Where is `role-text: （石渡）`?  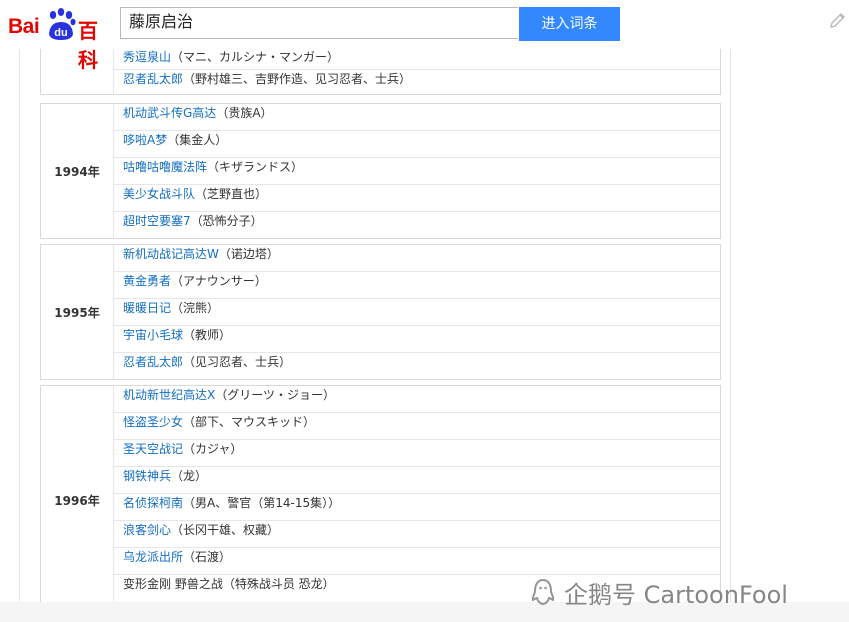 role-text: （石渡） is located at coordinates (207, 557).